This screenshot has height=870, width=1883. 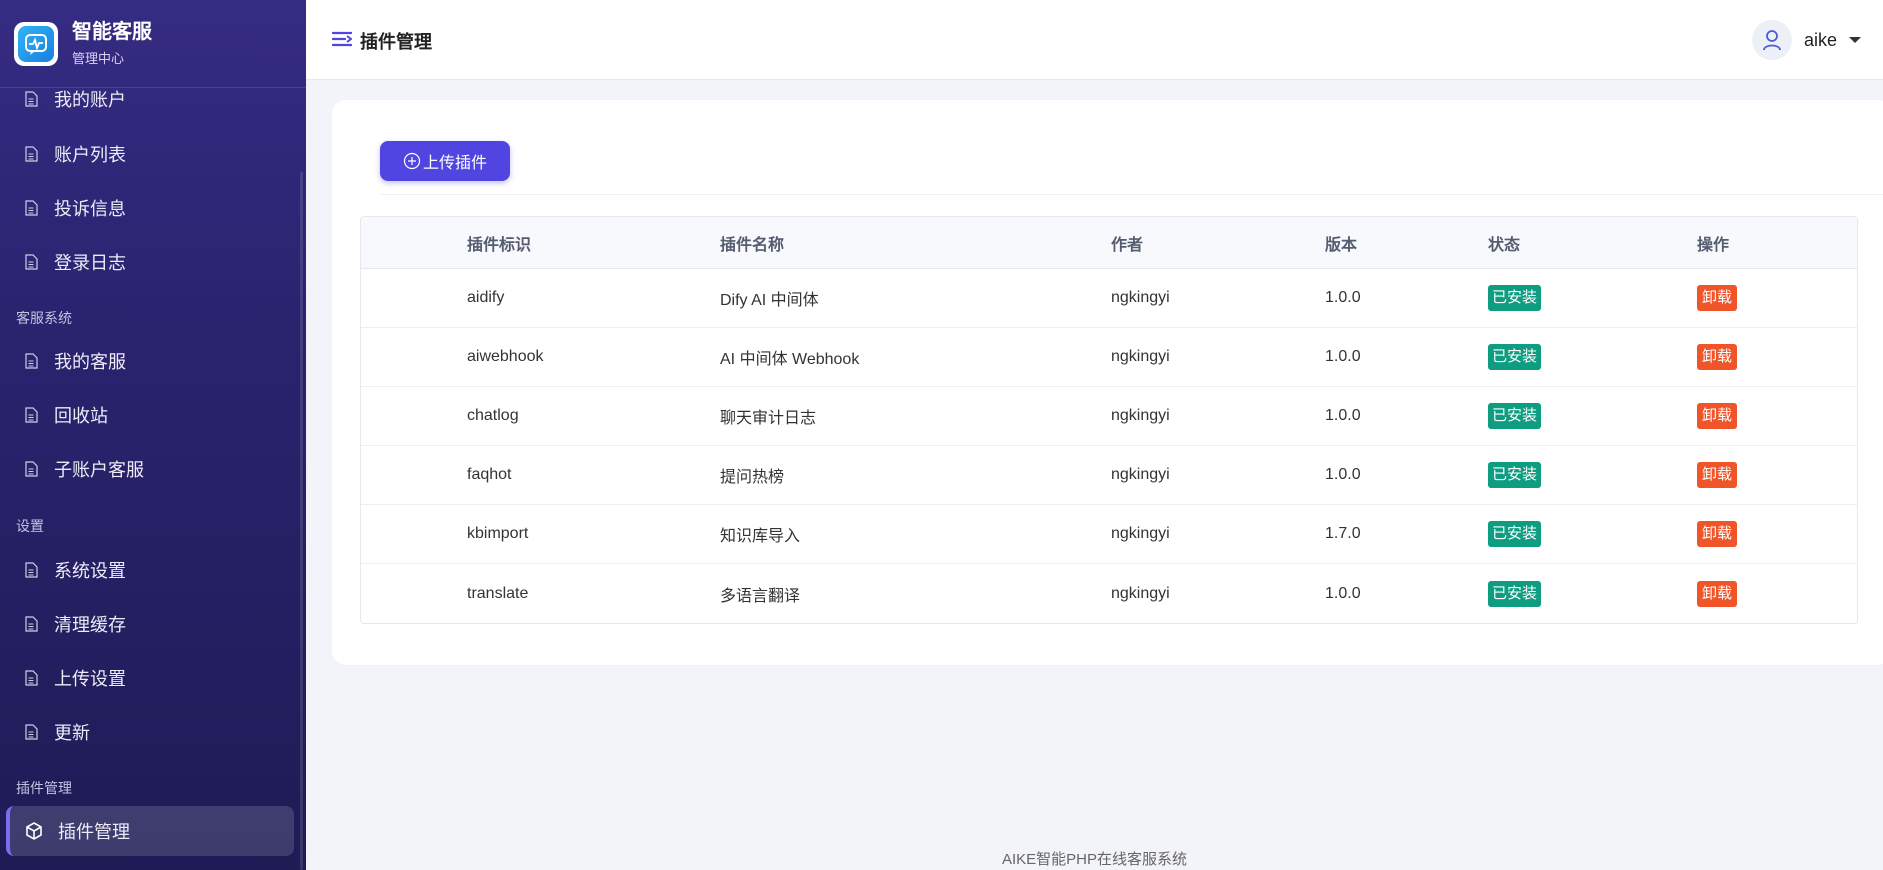 I want to click on sidebar-item-label: 更新, so click(x=72, y=733).